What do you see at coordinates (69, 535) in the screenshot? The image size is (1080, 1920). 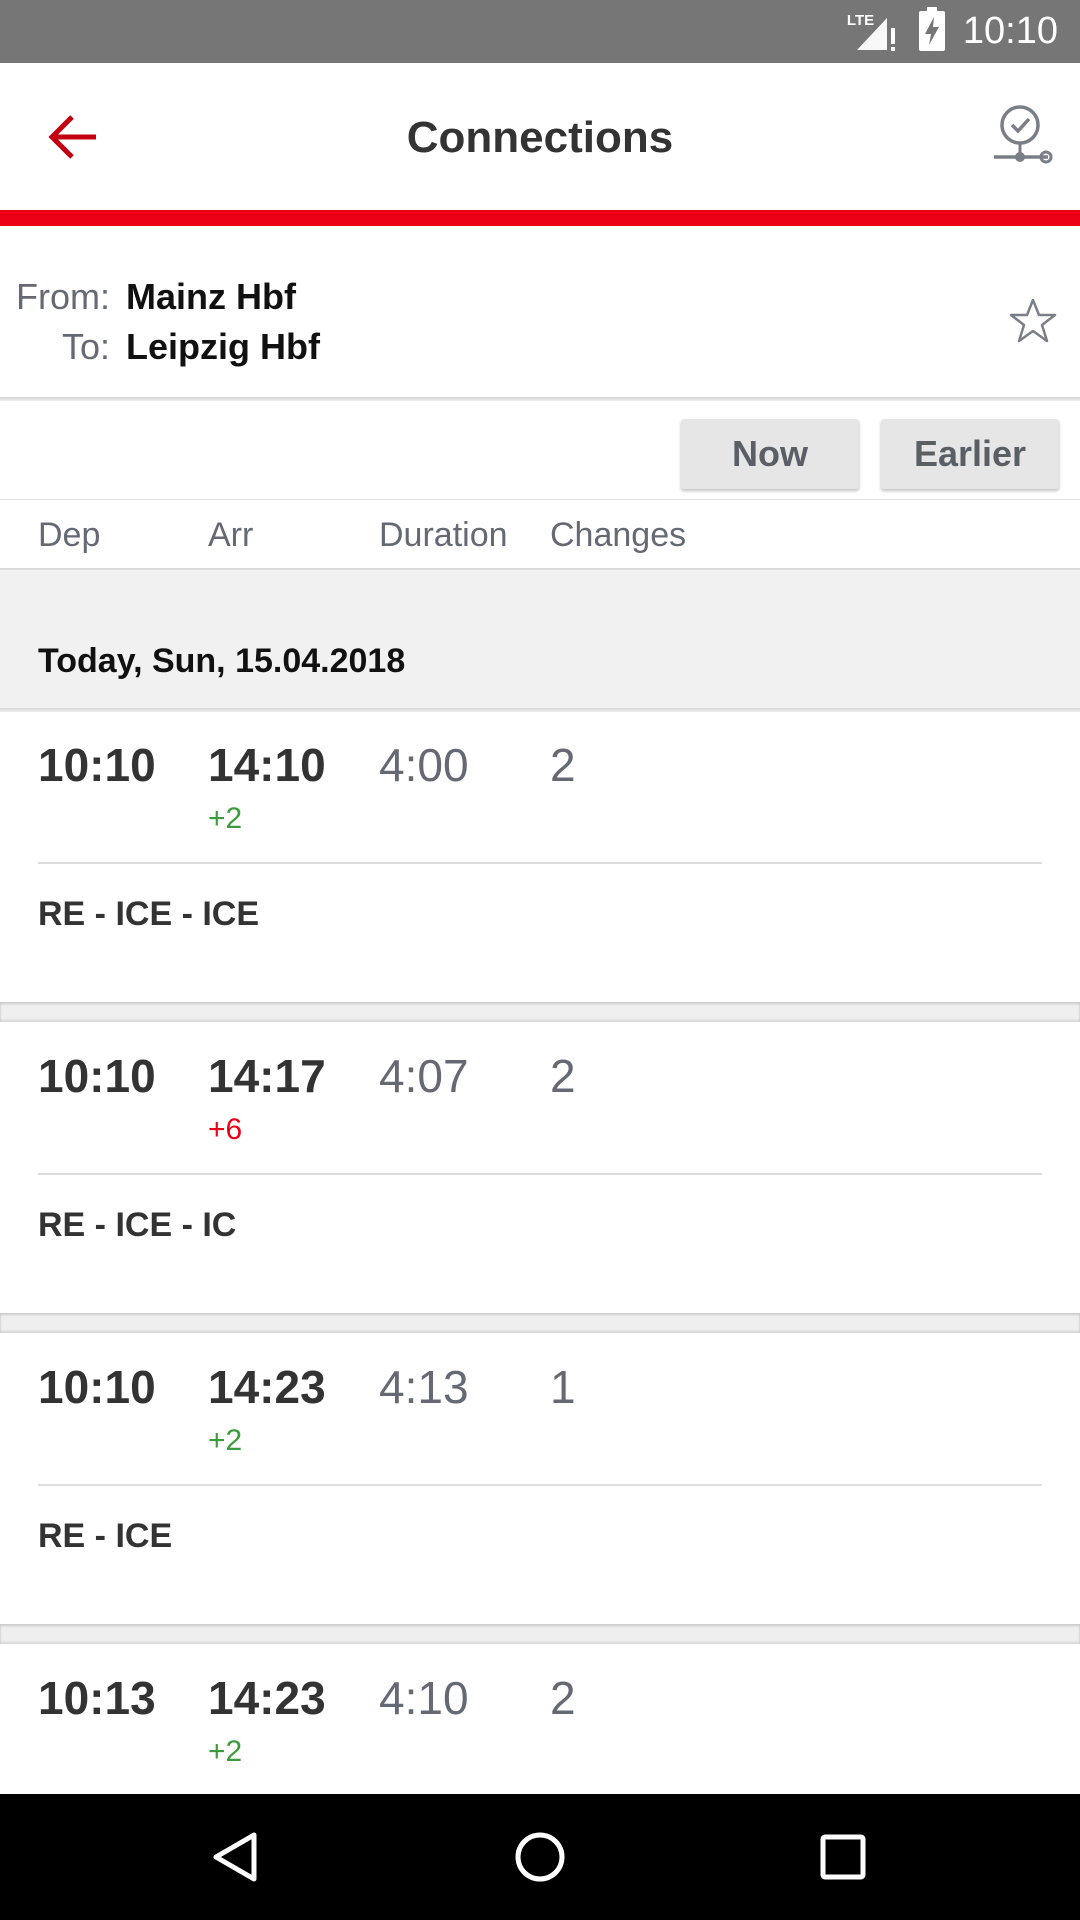 I see `col-dep: Dep` at bounding box center [69, 535].